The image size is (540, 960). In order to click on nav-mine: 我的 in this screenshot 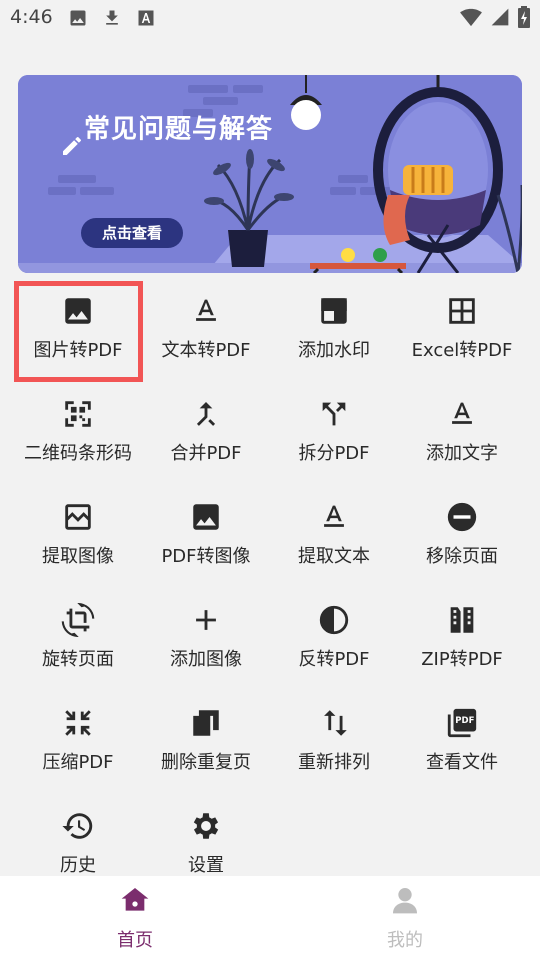, I will do `click(405, 918)`.